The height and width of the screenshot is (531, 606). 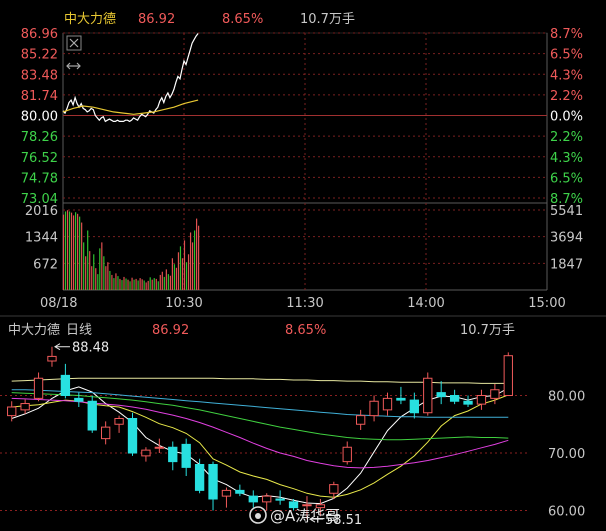 What do you see at coordinates (130, 78) in the screenshot?
I see `price-line` at bounding box center [130, 78].